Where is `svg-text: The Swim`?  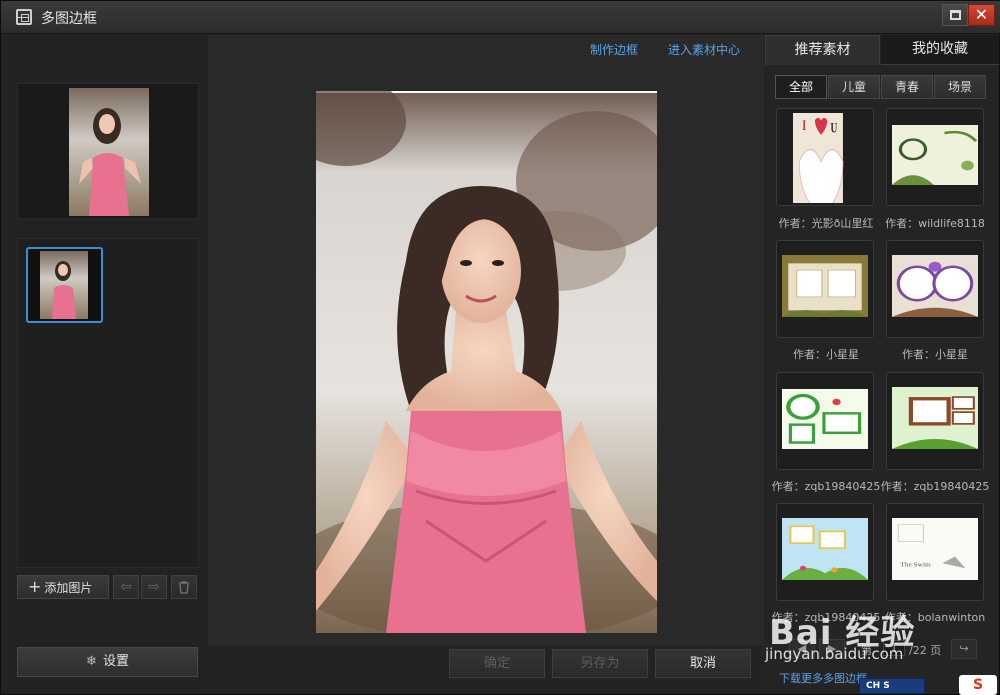
svg-text: The Swim is located at coordinates (915, 565).